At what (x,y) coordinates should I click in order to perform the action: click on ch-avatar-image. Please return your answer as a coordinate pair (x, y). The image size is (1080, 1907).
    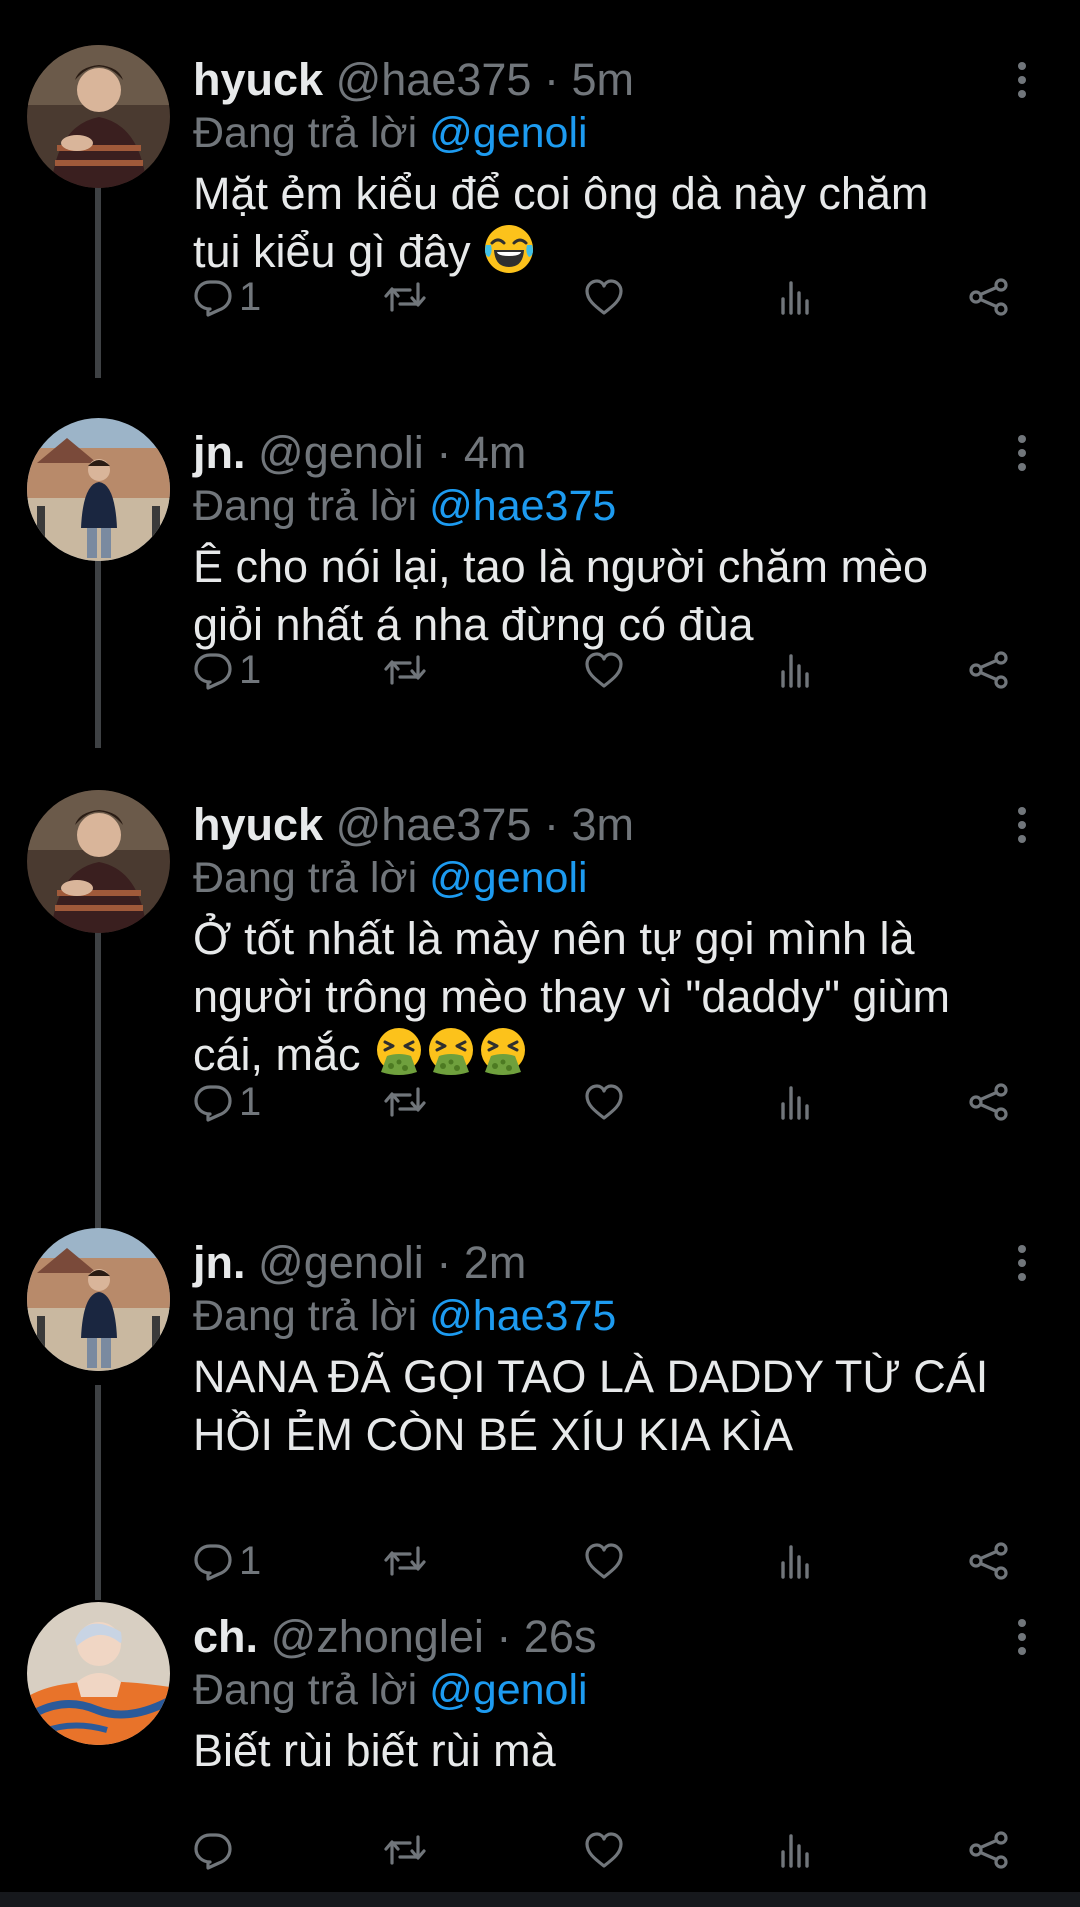
    Looking at the image, I should click on (98, 1673).